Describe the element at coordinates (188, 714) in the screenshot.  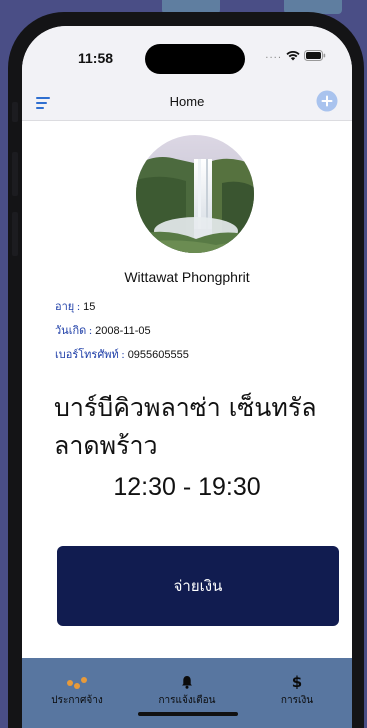
I see `home-indicator` at that location.